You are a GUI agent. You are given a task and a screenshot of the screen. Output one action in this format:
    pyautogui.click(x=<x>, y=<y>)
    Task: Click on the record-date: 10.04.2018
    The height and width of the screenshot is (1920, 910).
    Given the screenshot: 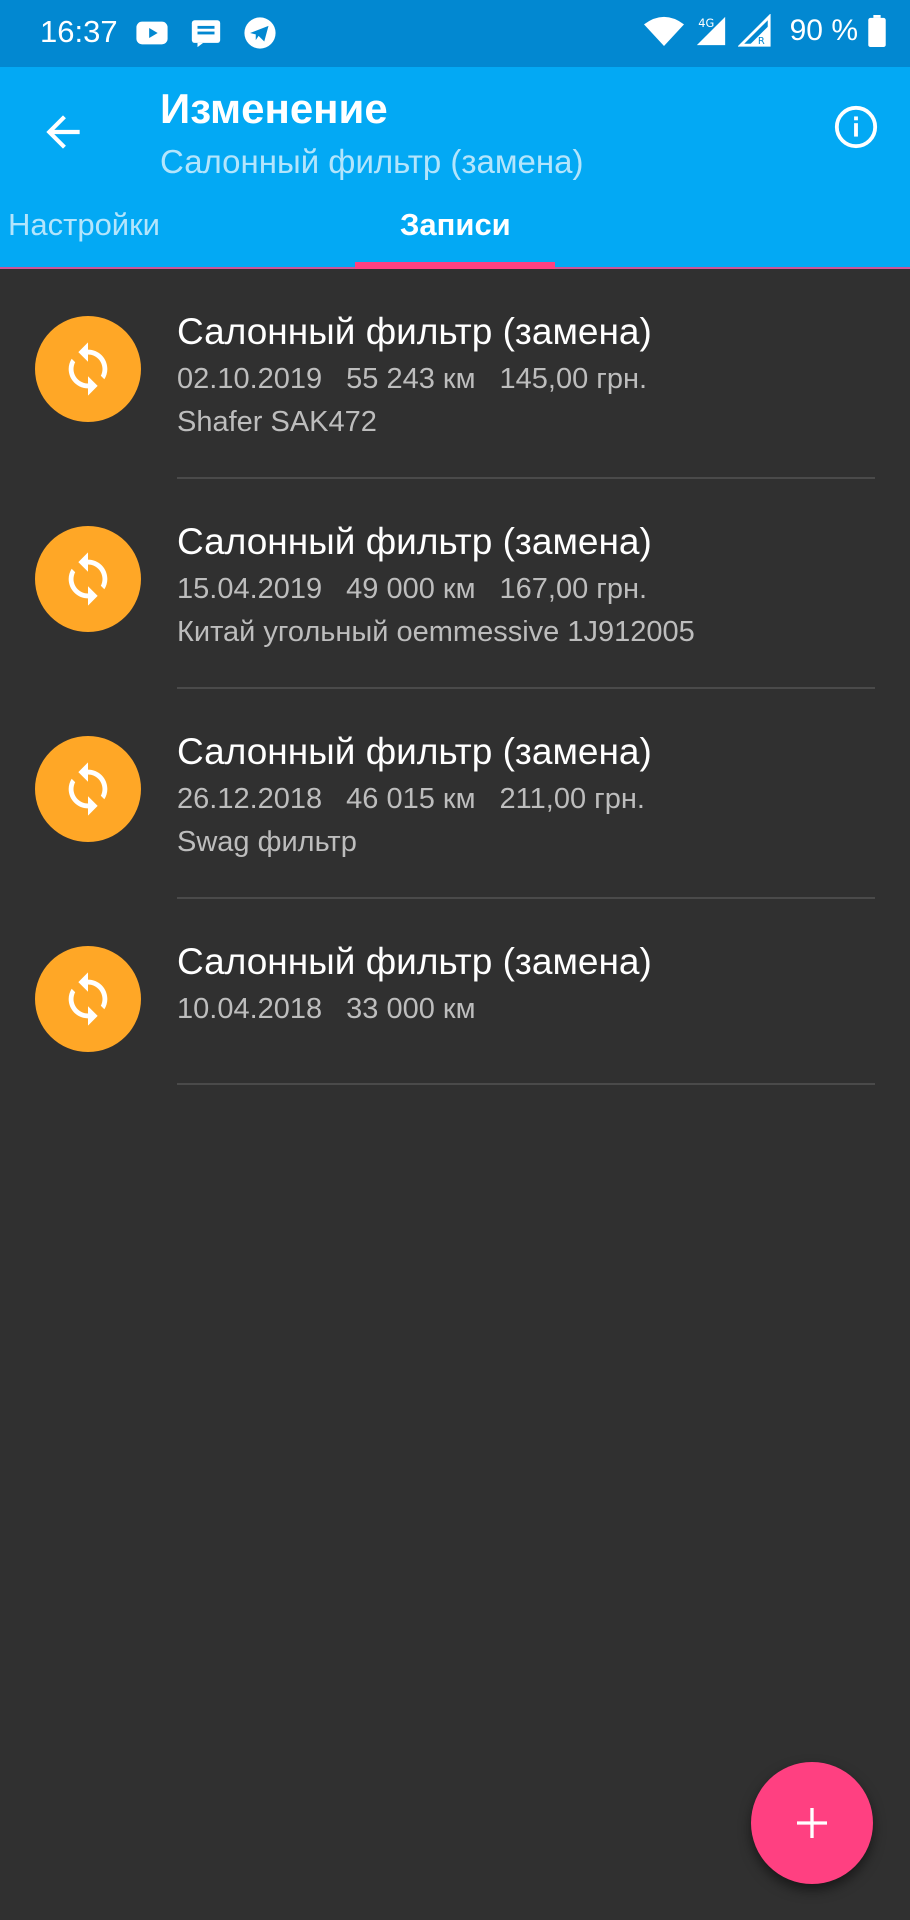 What is the action you would take?
    pyautogui.click(x=250, y=1009)
    